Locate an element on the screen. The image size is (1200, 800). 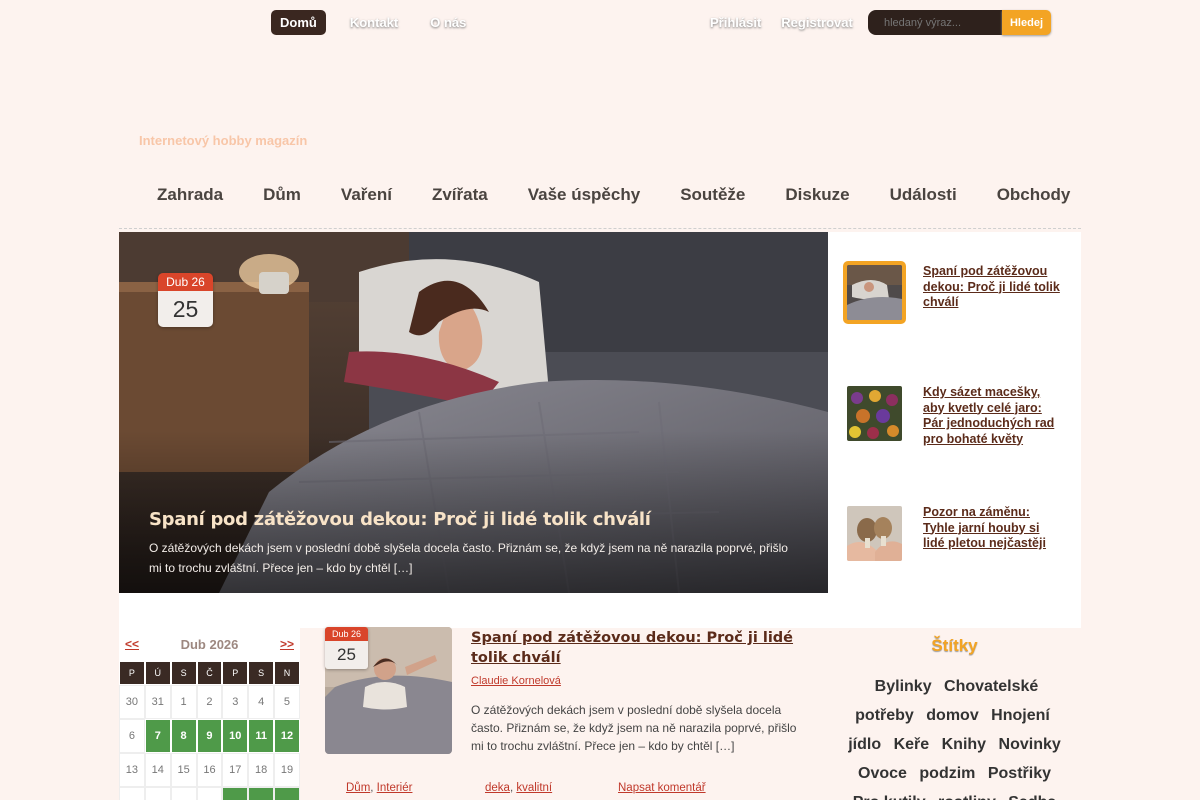
tag-cloud-link: domov is located at coordinates (952, 715).